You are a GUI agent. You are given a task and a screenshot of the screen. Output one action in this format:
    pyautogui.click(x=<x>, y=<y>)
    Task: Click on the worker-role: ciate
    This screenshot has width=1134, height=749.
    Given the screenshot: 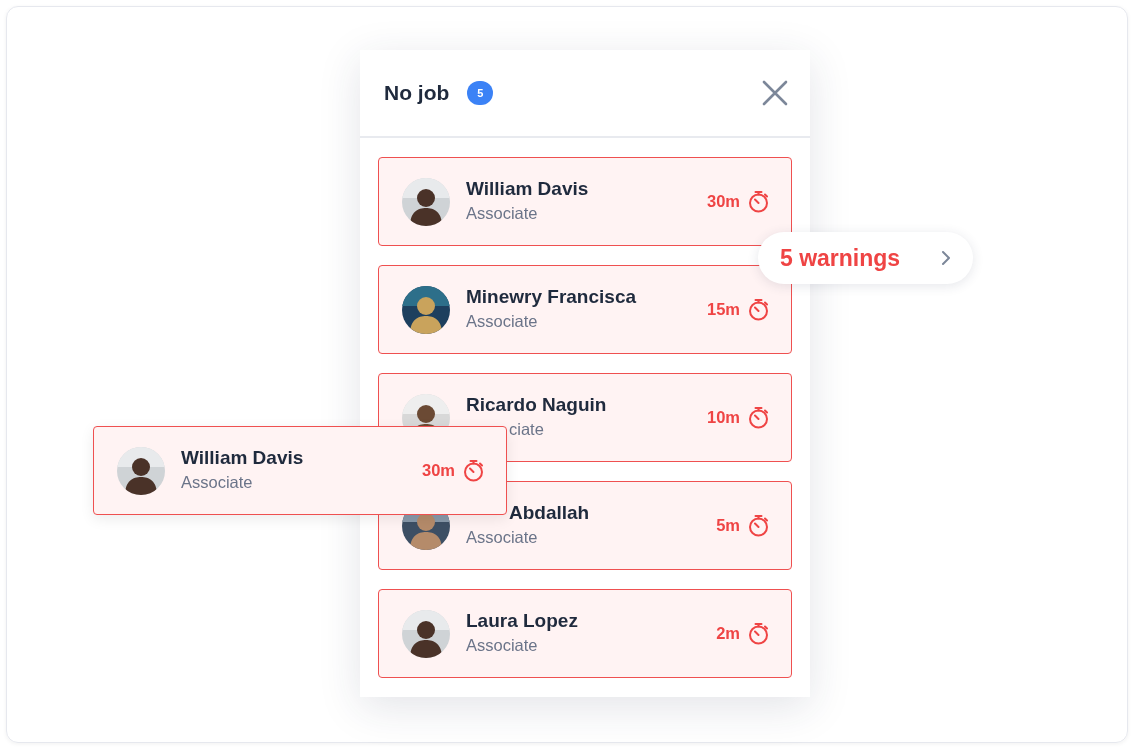 What is the action you would take?
    pyautogui.click(x=526, y=430)
    